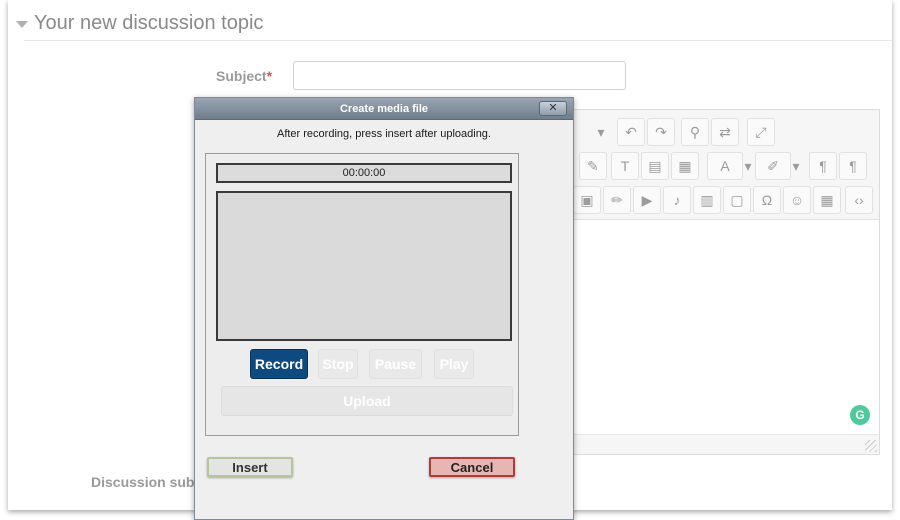 This screenshot has height=520, width=900. I want to click on subject-label: Subject*, so click(244, 76).